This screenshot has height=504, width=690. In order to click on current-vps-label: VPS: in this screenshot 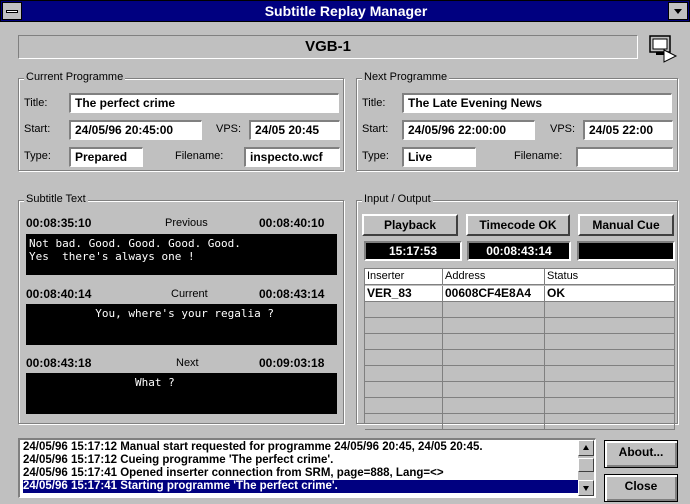, I will do `click(229, 129)`.